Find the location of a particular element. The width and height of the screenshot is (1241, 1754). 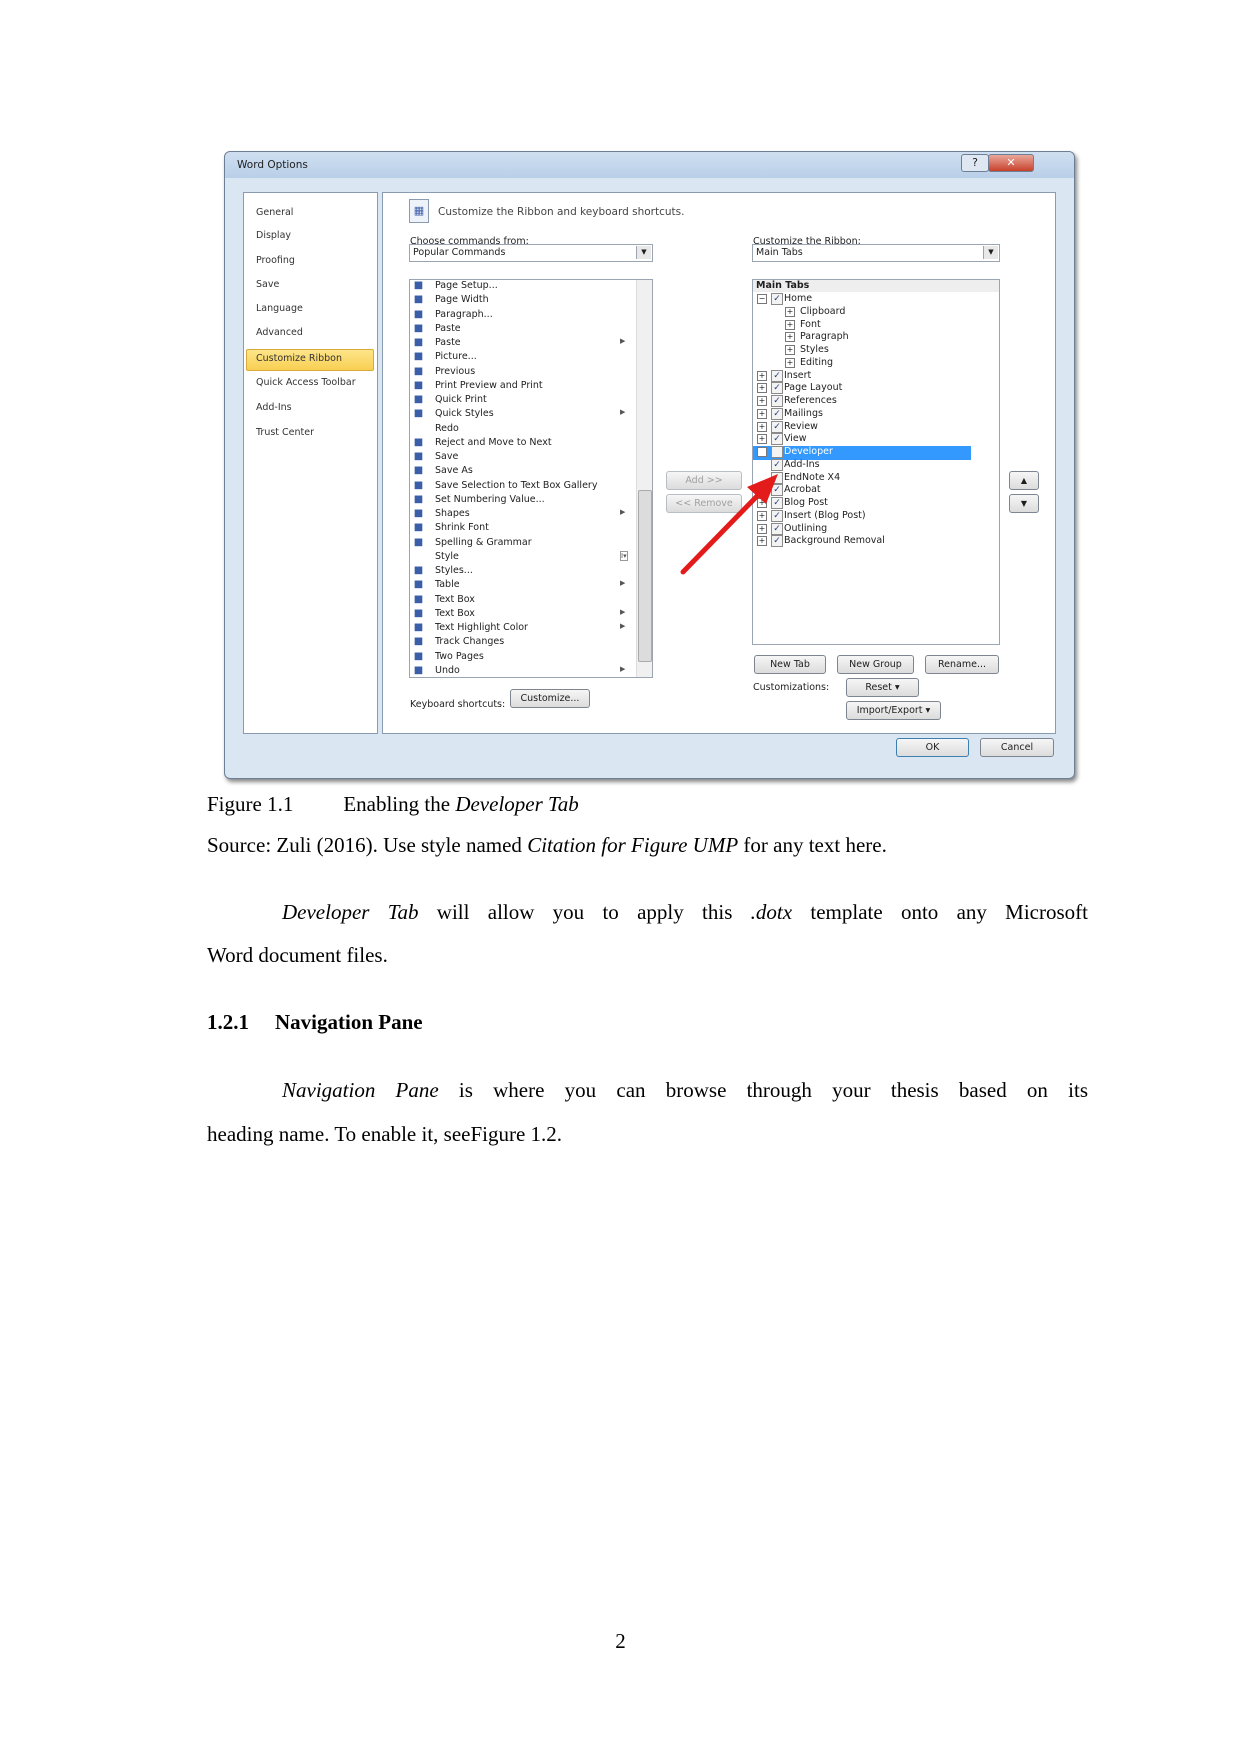

page-number: 2 is located at coordinates (620, 1641).